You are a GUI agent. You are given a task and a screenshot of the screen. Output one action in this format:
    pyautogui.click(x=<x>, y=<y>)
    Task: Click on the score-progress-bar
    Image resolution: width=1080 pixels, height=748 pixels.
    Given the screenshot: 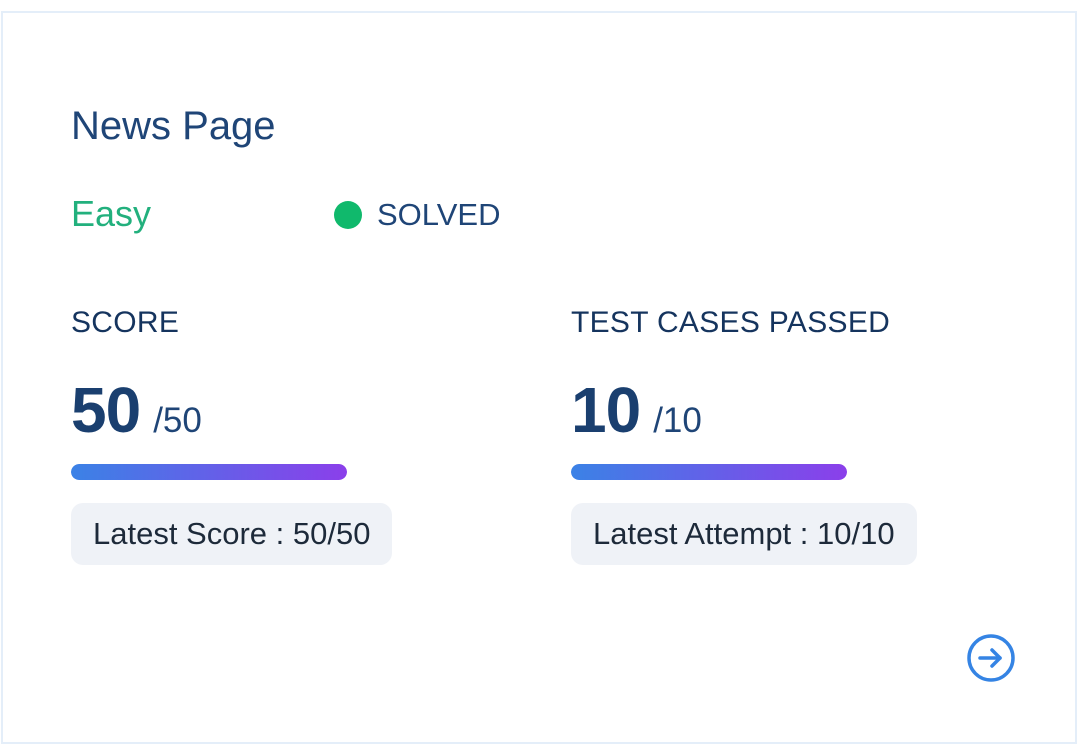 What is the action you would take?
    pyautogui.click(x=209, y=472)
    